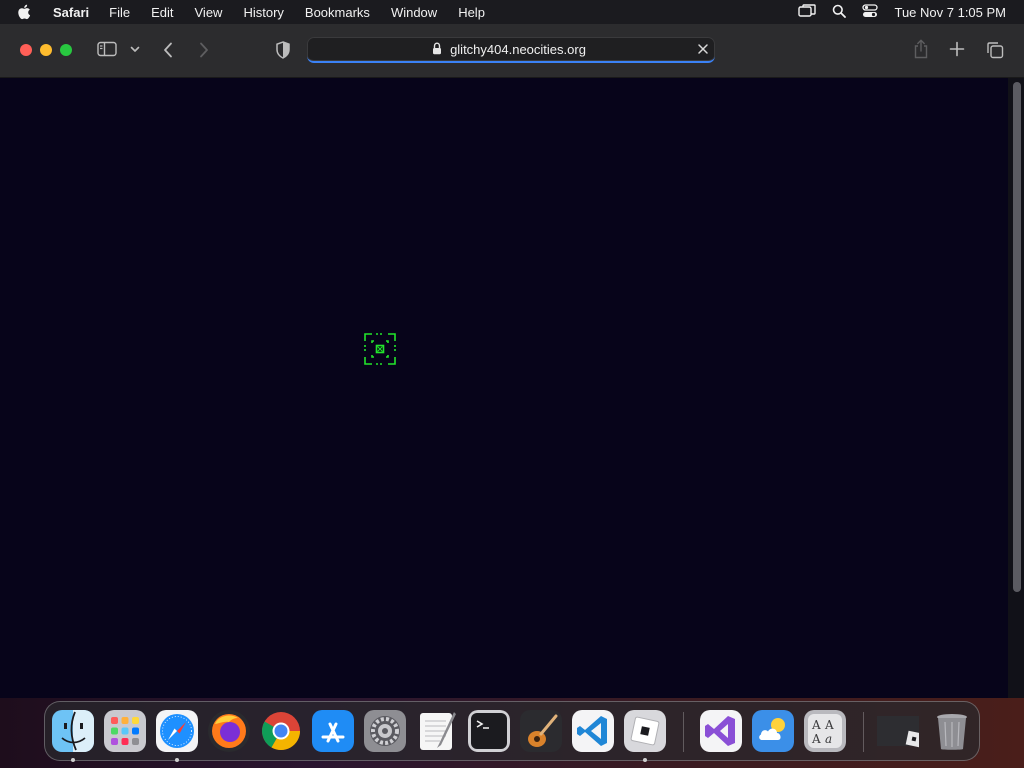 The width and height of the screenshot is (1024, 768). I want to click on weather-icon, so click(773, 731).